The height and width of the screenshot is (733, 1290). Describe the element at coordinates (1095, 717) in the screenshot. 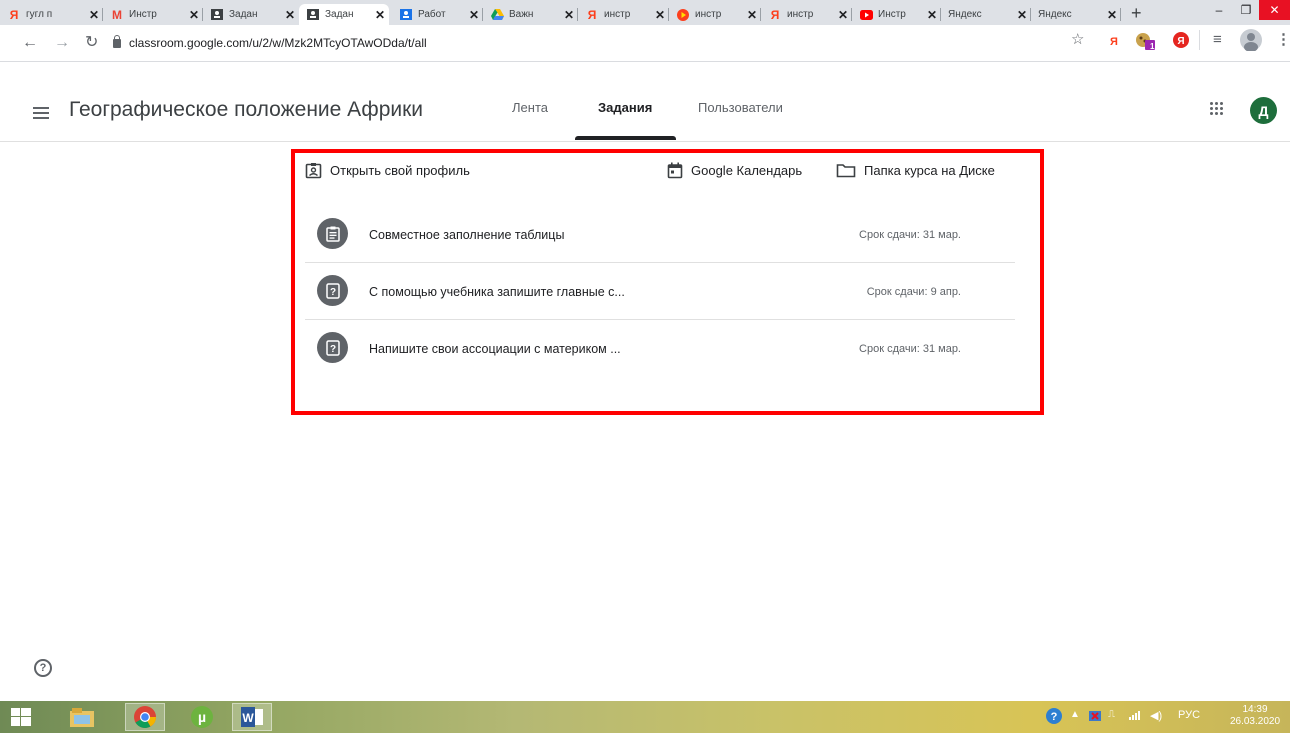

I see `action-center-icon` at that location.